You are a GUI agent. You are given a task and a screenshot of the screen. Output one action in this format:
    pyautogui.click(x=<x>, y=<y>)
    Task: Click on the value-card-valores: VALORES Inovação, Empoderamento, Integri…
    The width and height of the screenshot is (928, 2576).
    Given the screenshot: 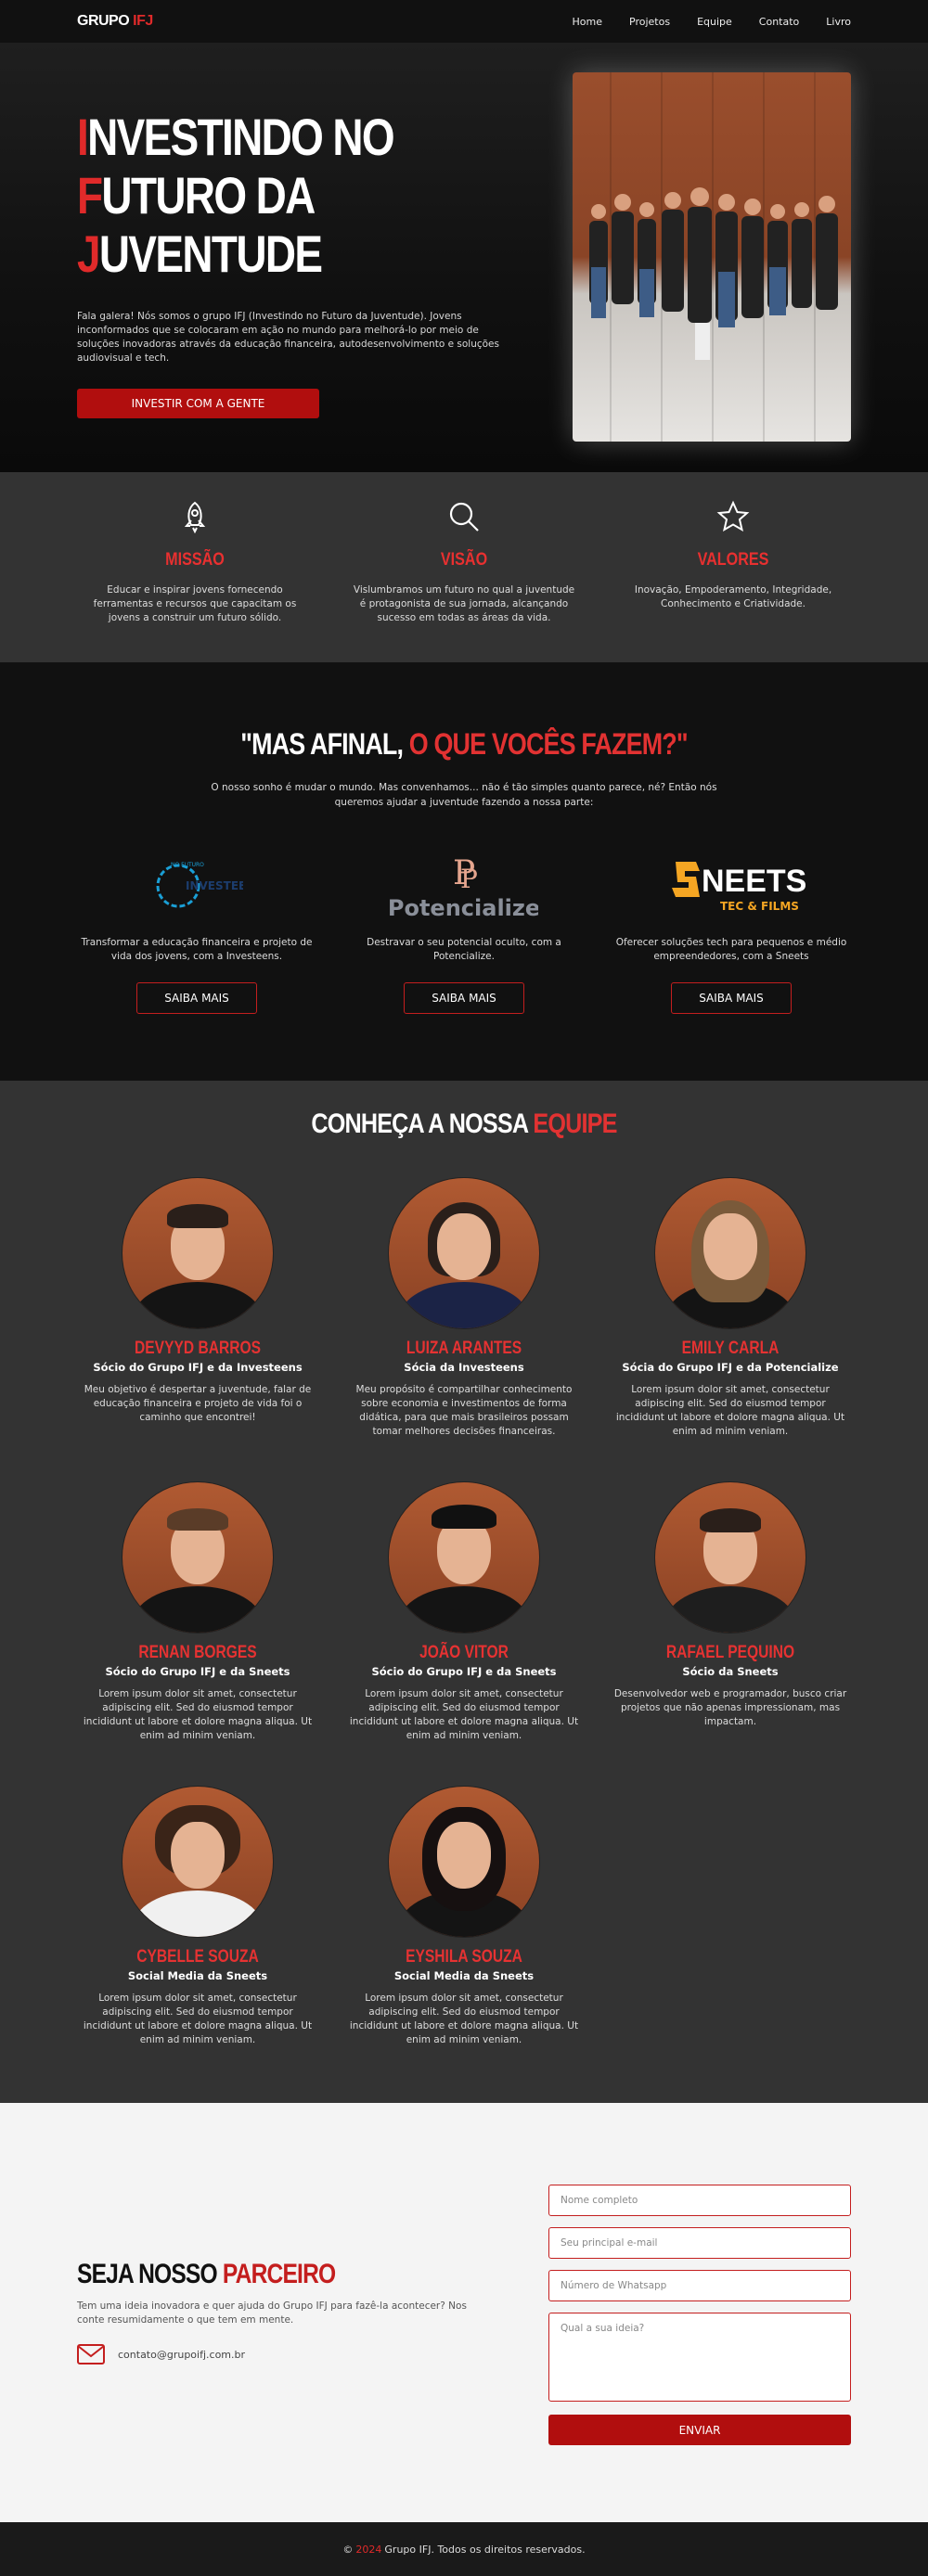 What is the action you would take?
    pyautogui.click(x=733, y=580)
    